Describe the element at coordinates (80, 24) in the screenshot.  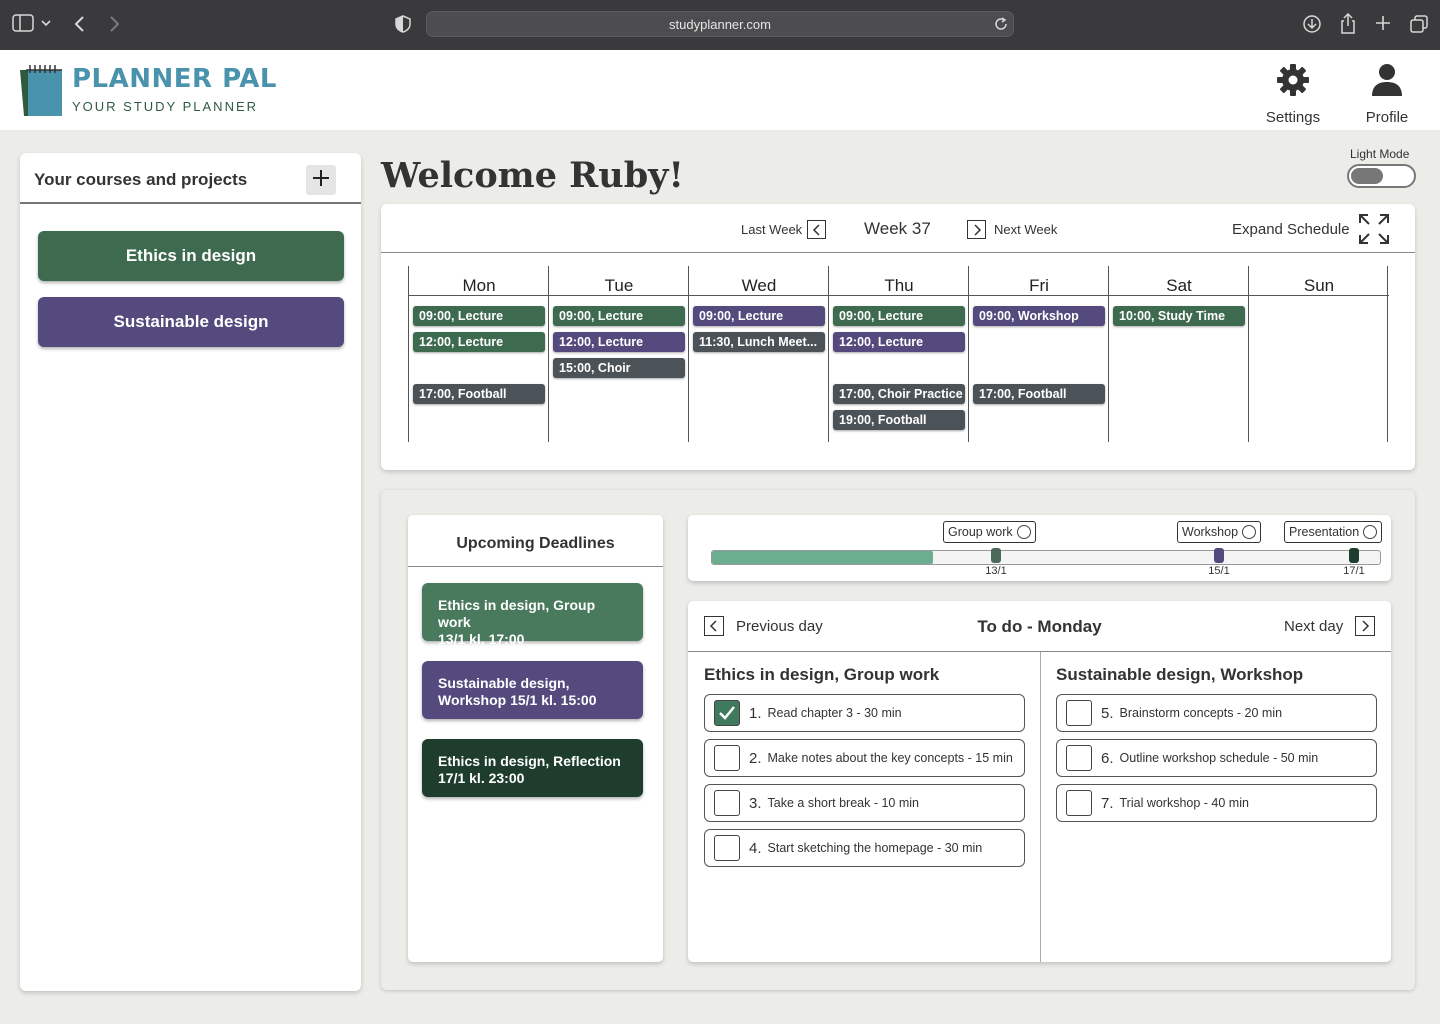
I see `back-arrow-icon` at that location.